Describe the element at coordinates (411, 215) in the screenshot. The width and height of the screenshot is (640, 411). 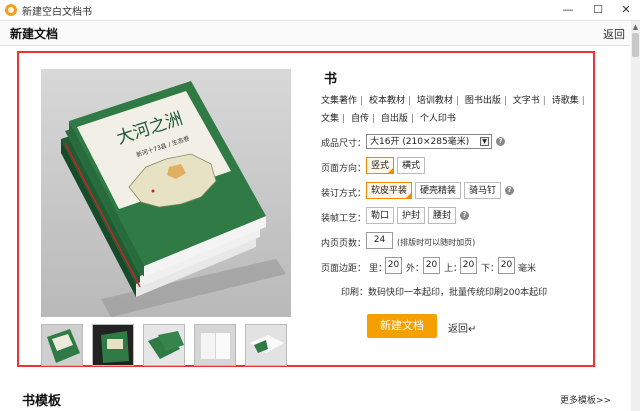
I see `craft-jacket: 护封` at that location.